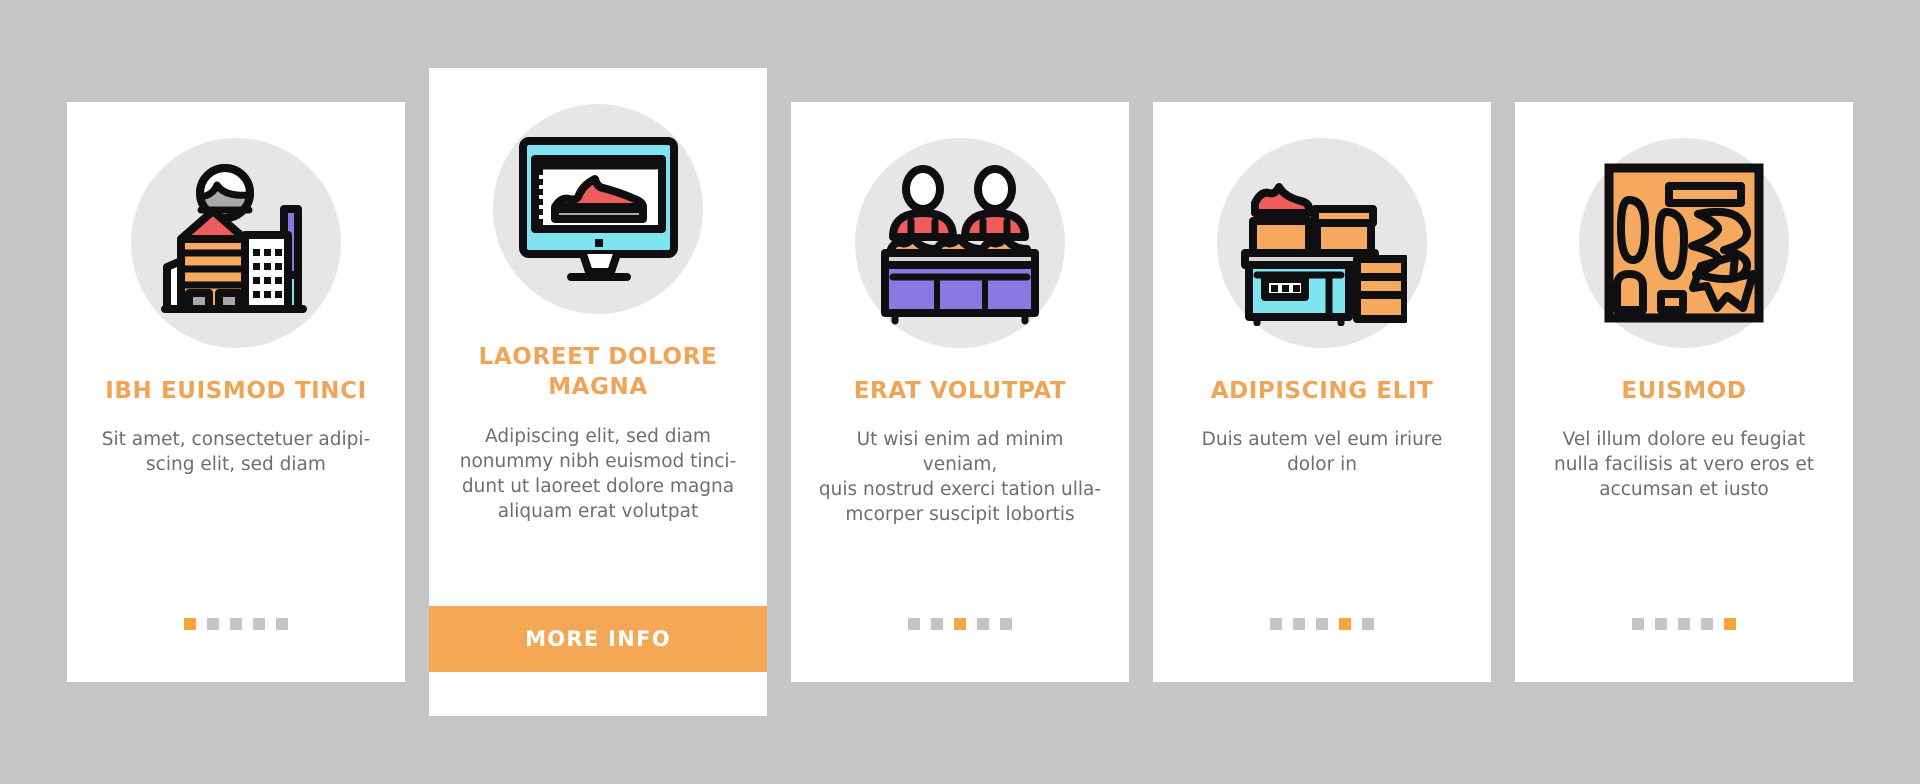  Describe the element at coordinates (598, 209) in the screenshot. I see `monitor-shoe-icon` at that location.